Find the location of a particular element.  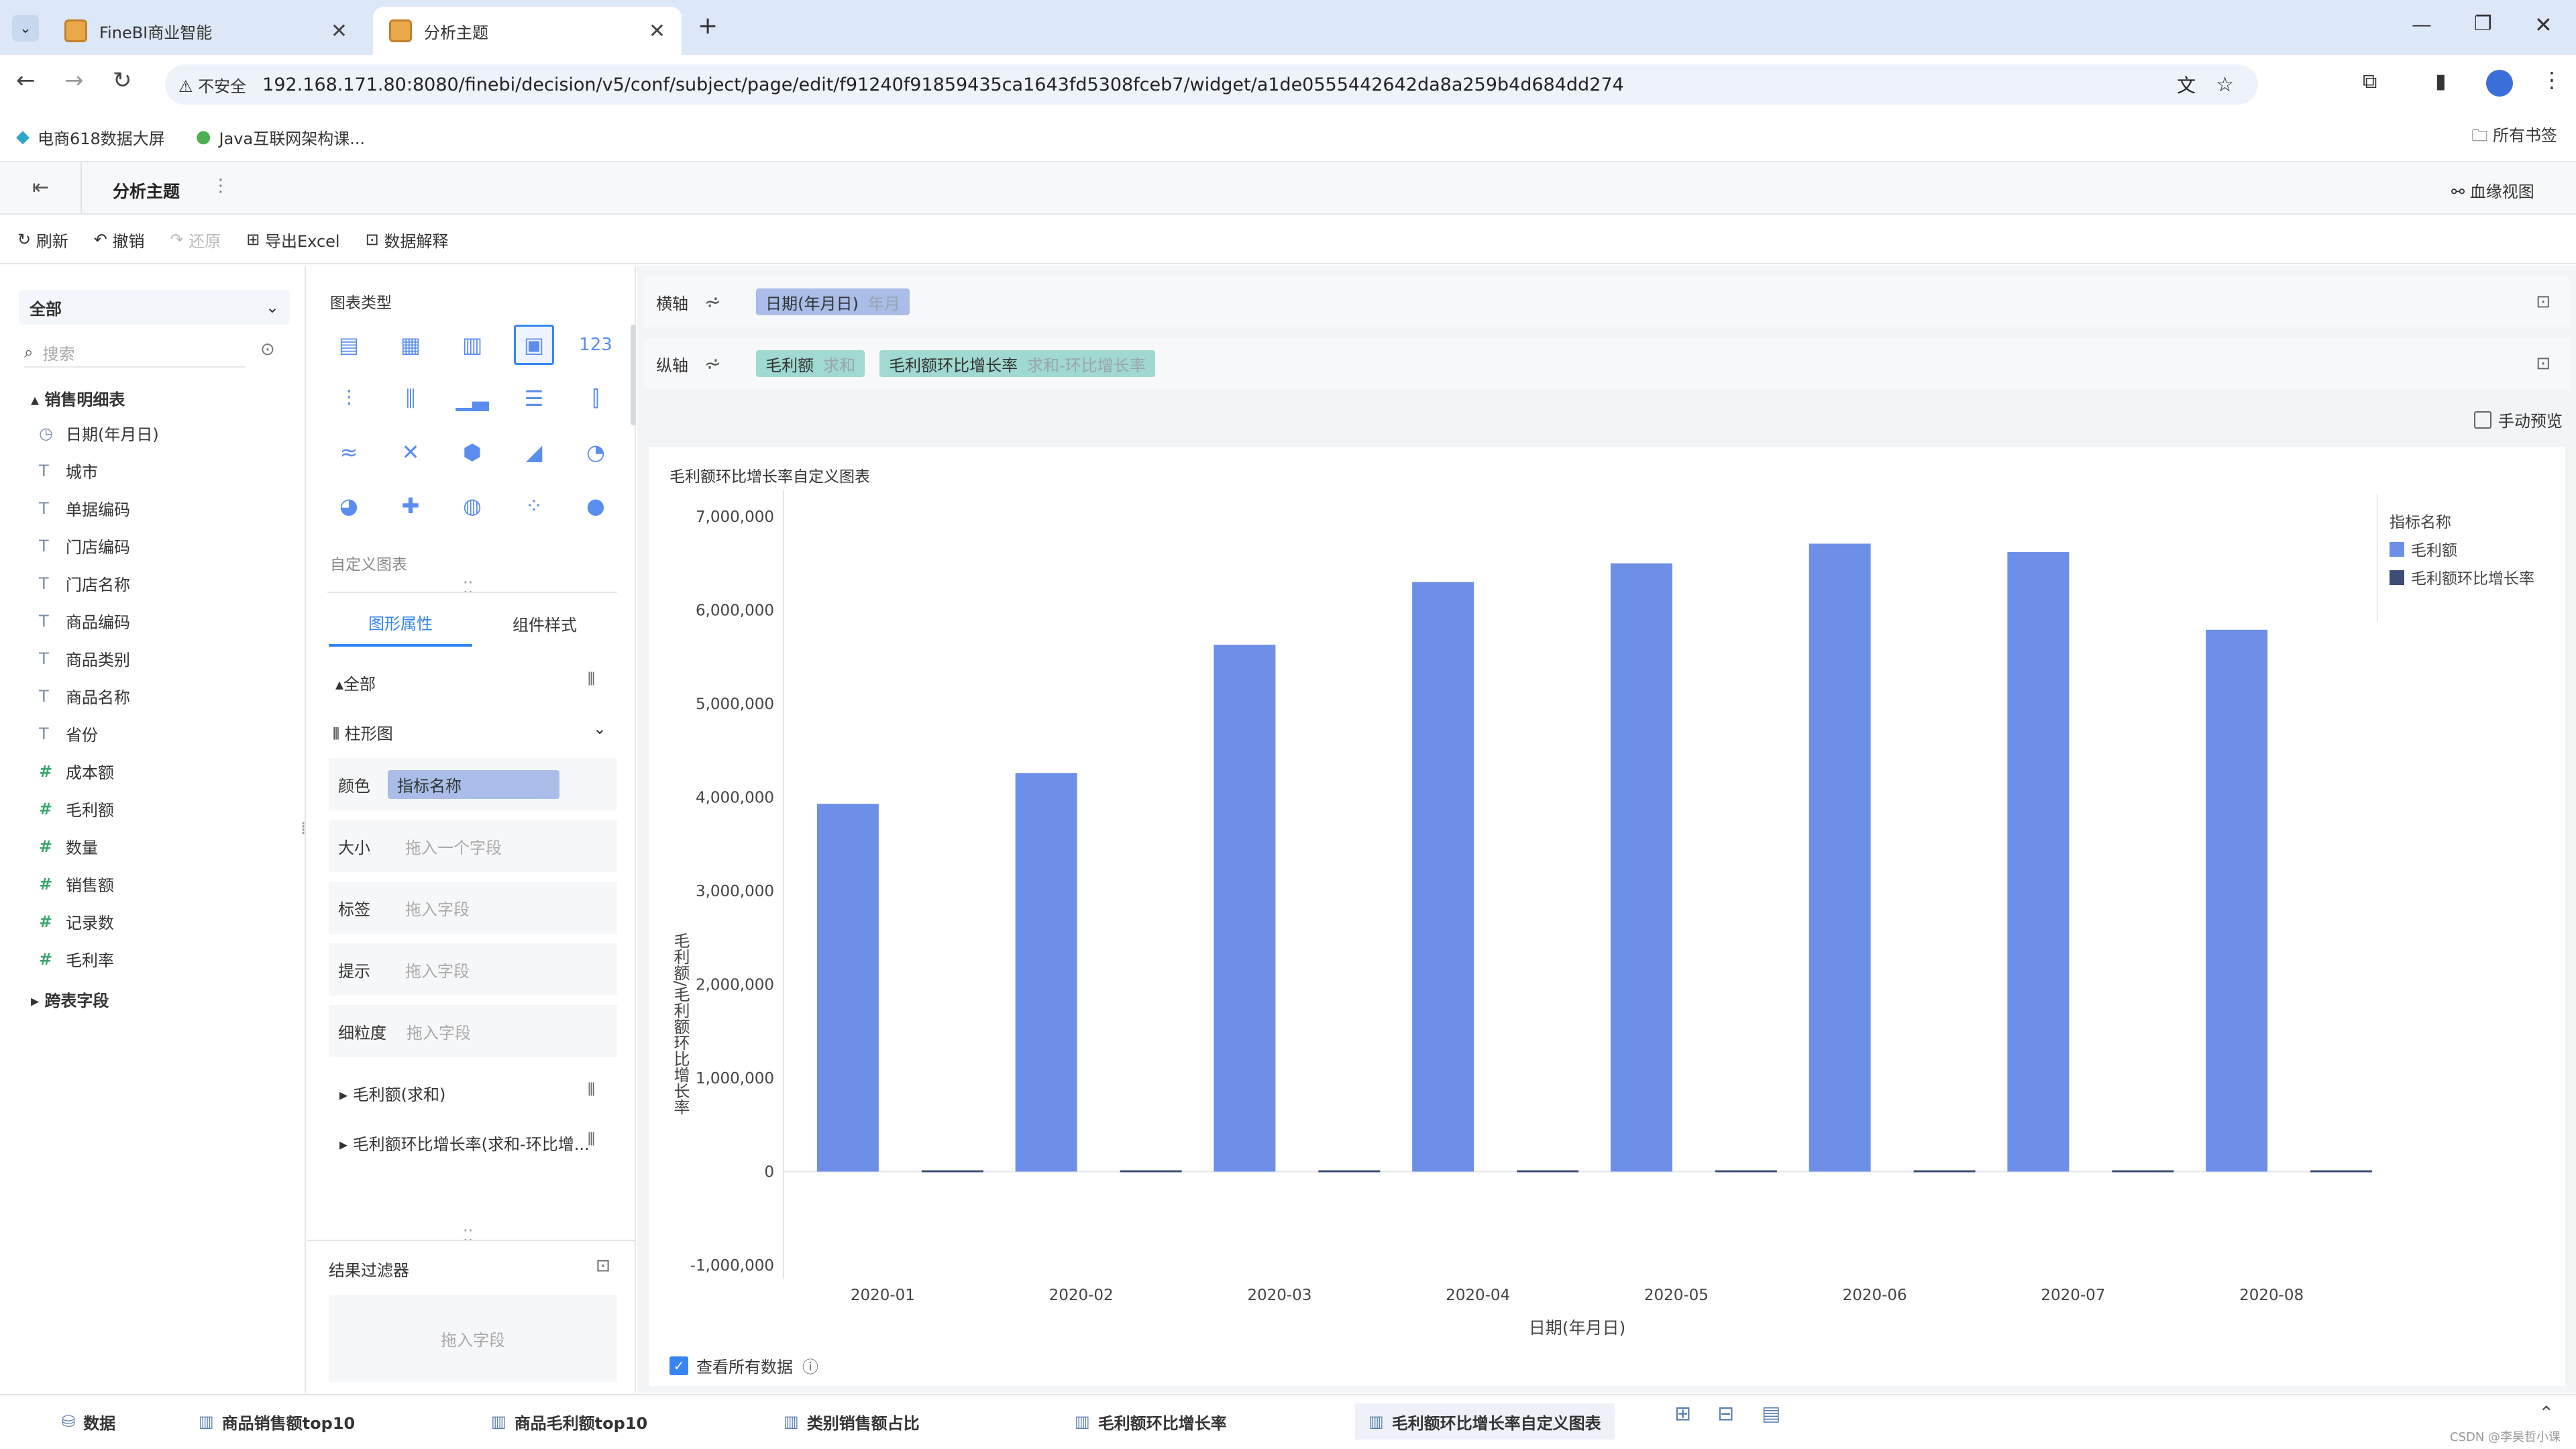

collapse-up-icon: ⌃ is located at coordinates (2546, 1413).